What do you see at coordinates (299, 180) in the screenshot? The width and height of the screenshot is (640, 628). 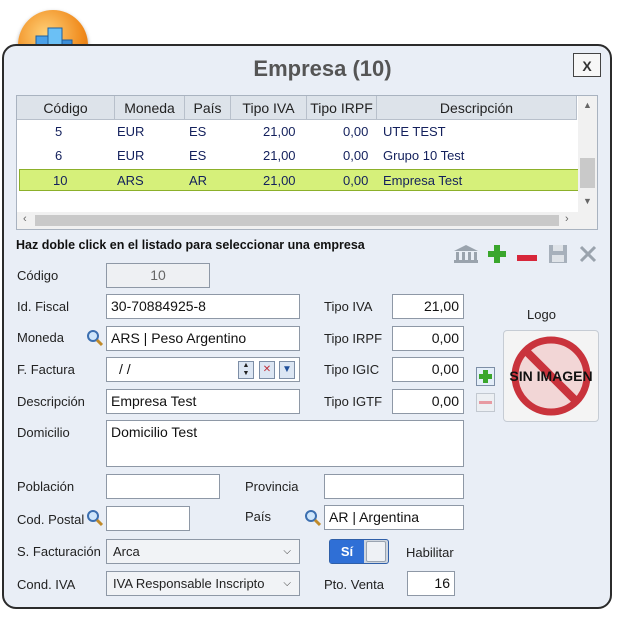 I see `table-row-selected: 10 ARS AR 21,00 0,00 Empresa Test` at bounding box center [299, 180].